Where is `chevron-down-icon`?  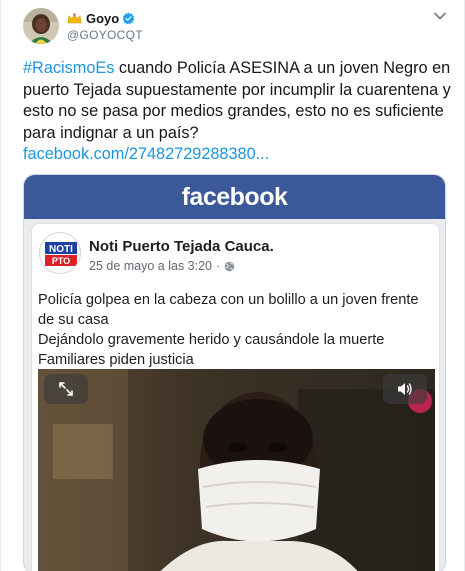
chevron-down-icon is located at coordinates (440, 16).